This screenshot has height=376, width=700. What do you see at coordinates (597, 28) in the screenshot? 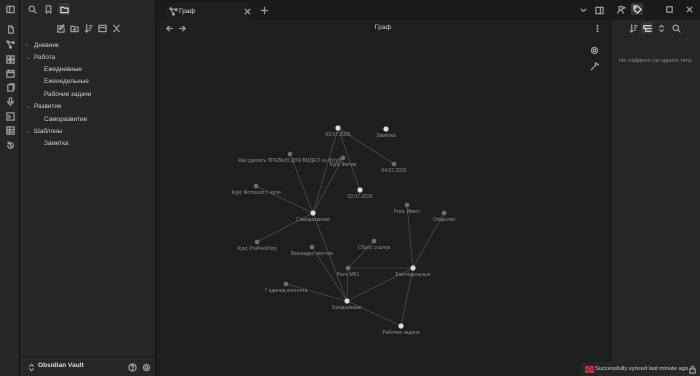
I see `more-options-icon` at bounding box center [597, 28].